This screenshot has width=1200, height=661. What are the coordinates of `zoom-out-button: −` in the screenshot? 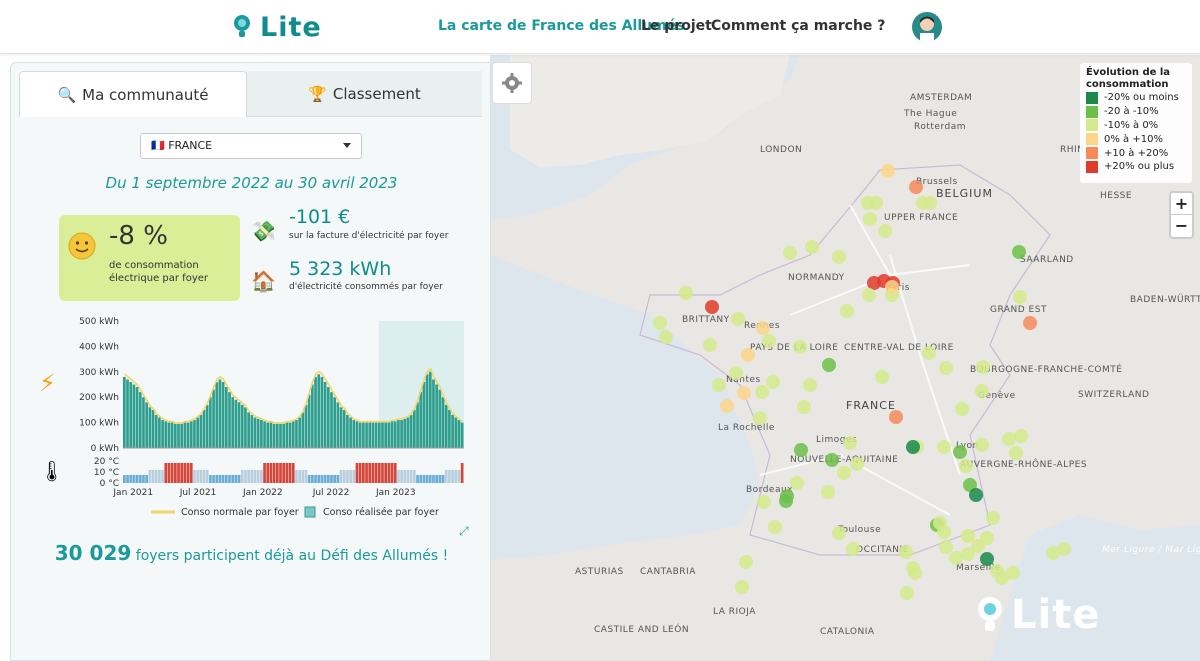 It's located at (1181, 226).